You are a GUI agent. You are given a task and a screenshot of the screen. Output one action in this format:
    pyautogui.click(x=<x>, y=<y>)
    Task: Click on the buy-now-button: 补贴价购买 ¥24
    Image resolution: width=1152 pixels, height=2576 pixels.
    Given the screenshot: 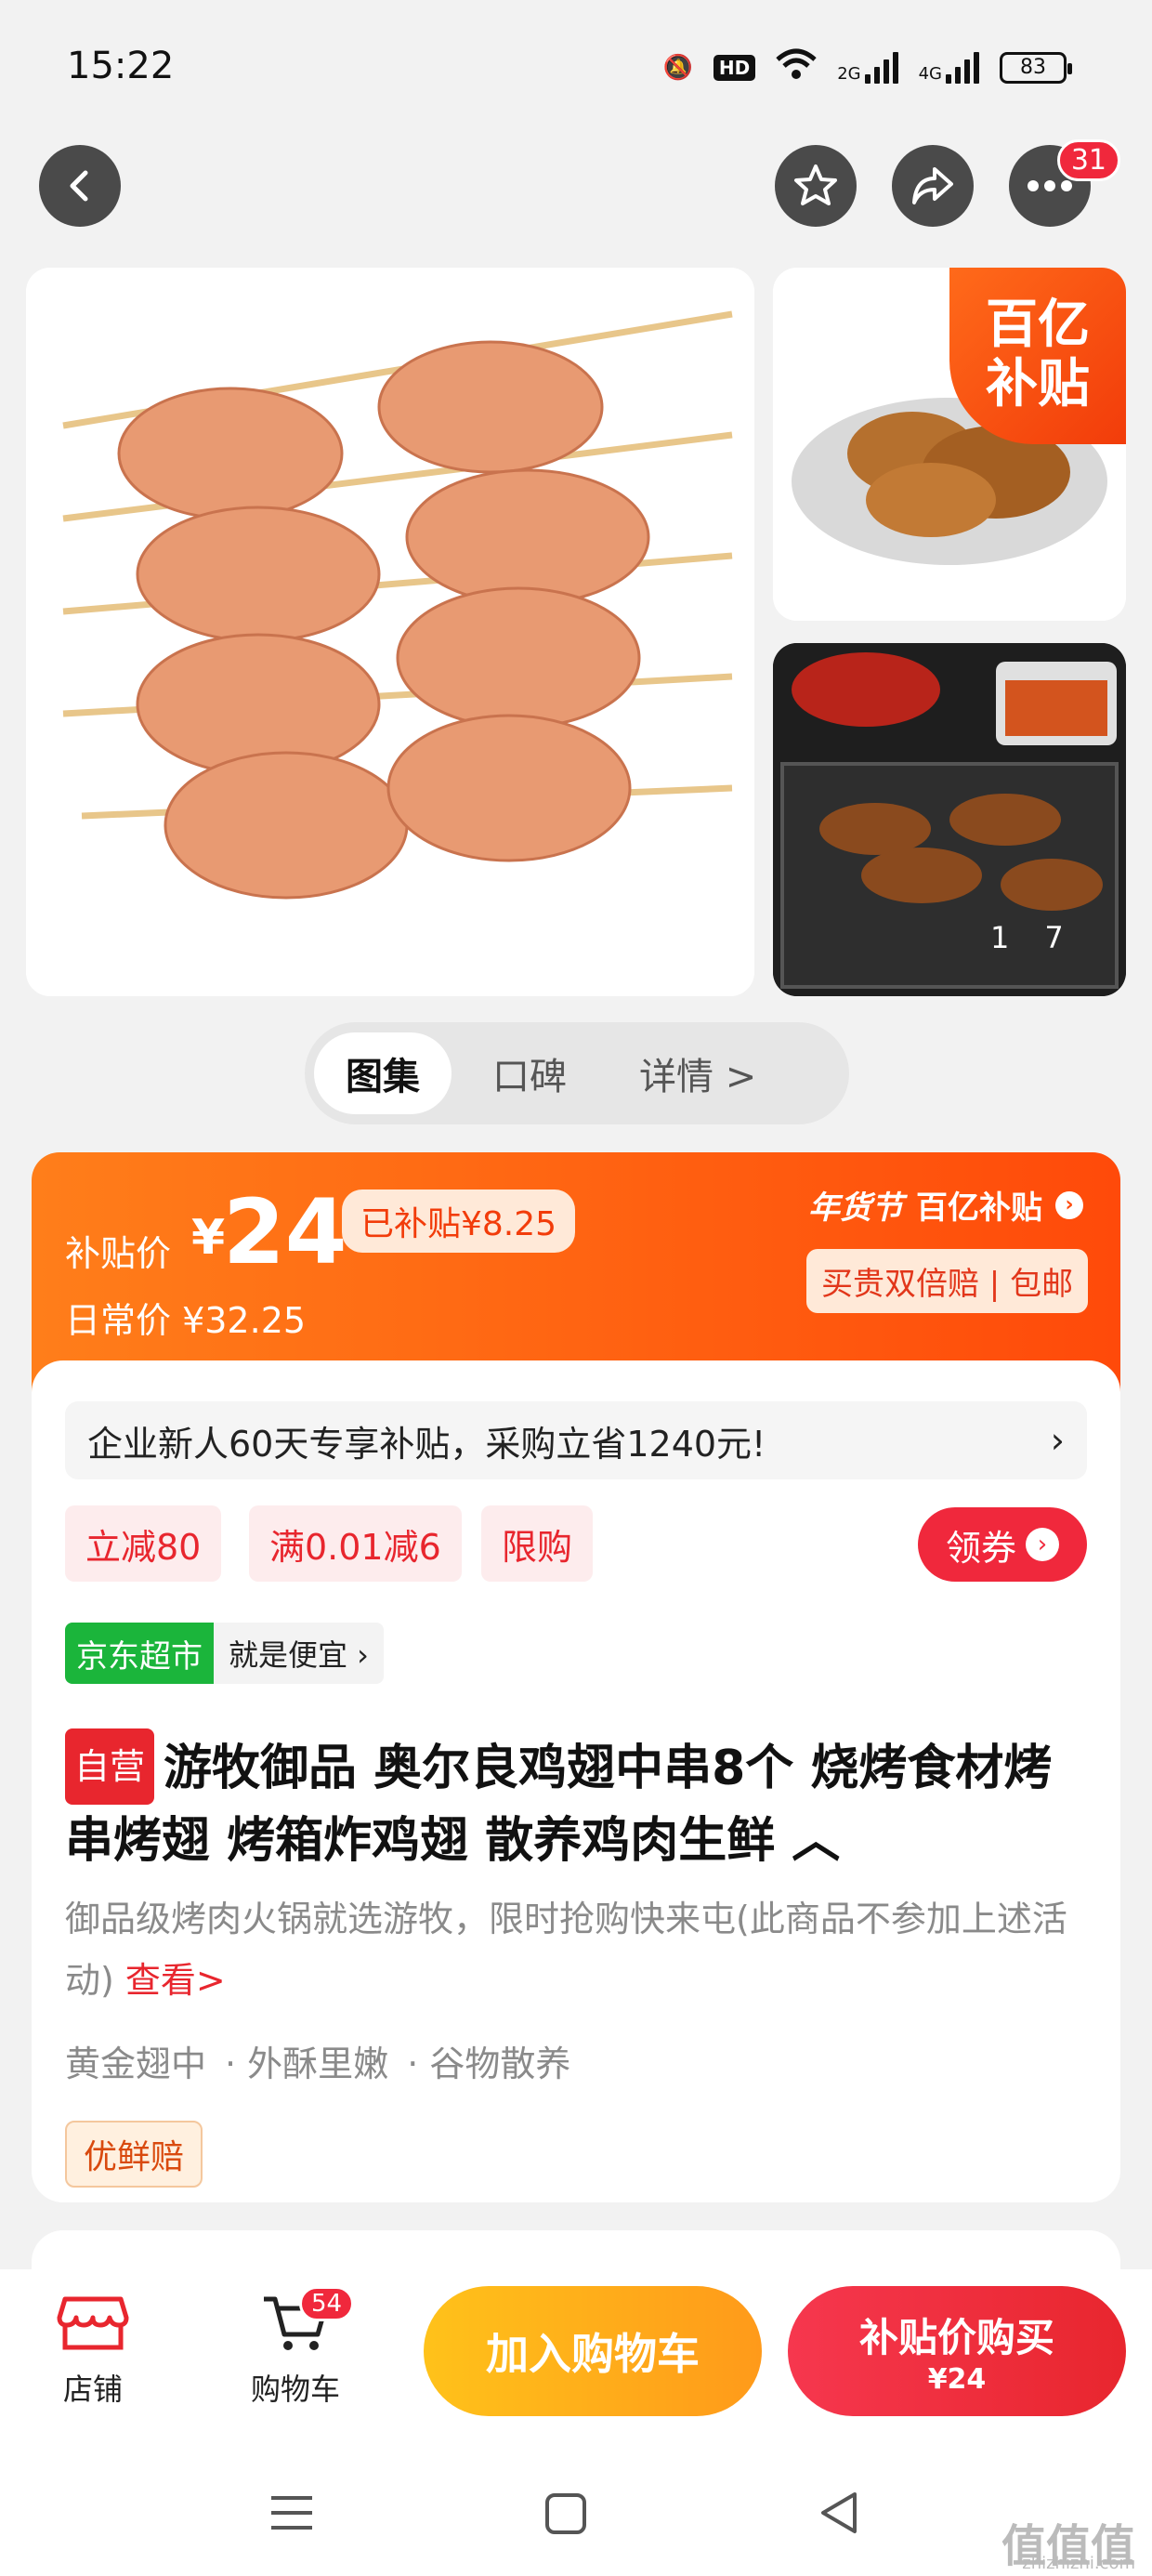 What is the action you would take?
    pyautogui.click(x=957, y=2351)
    